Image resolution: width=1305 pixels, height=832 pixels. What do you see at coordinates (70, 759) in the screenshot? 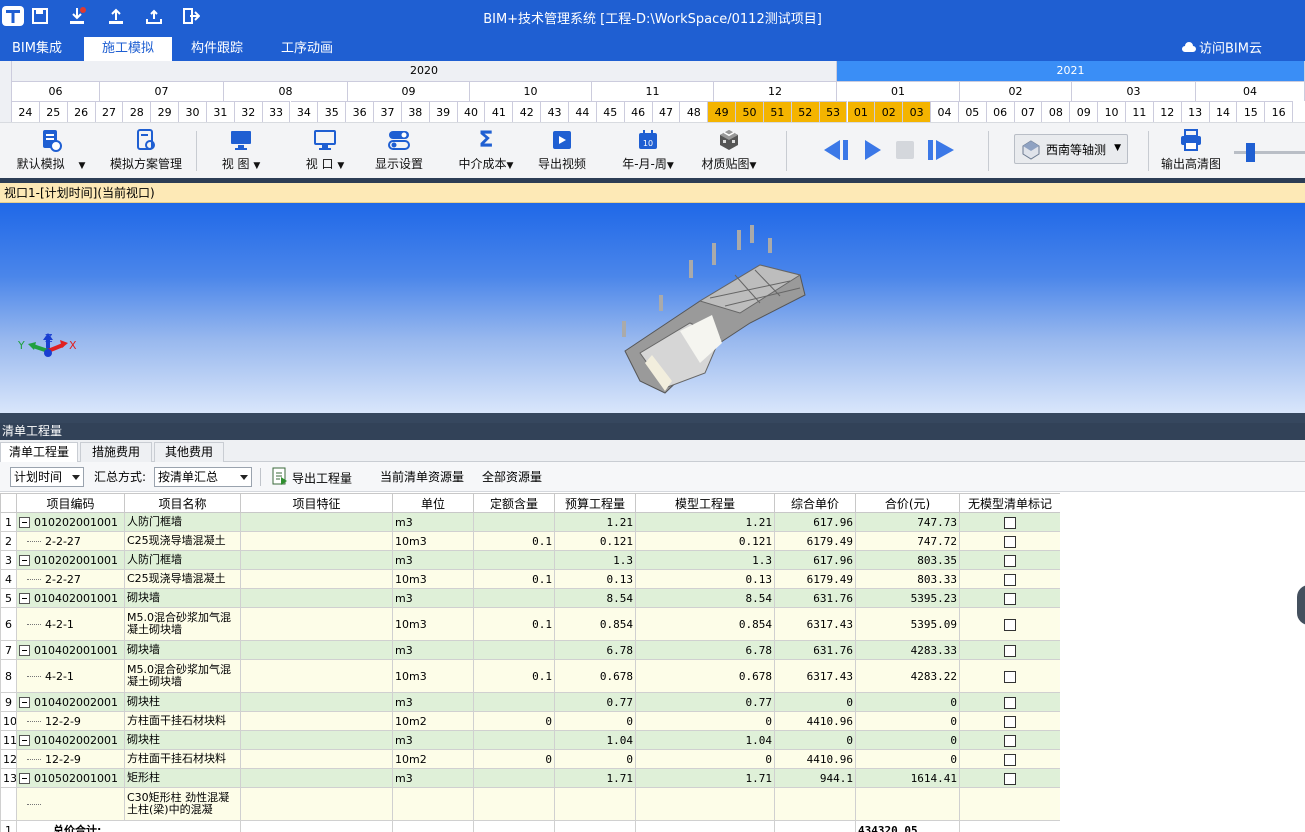
I see `item-code-cell: 12-2-9` at bounding box center [70, 759].